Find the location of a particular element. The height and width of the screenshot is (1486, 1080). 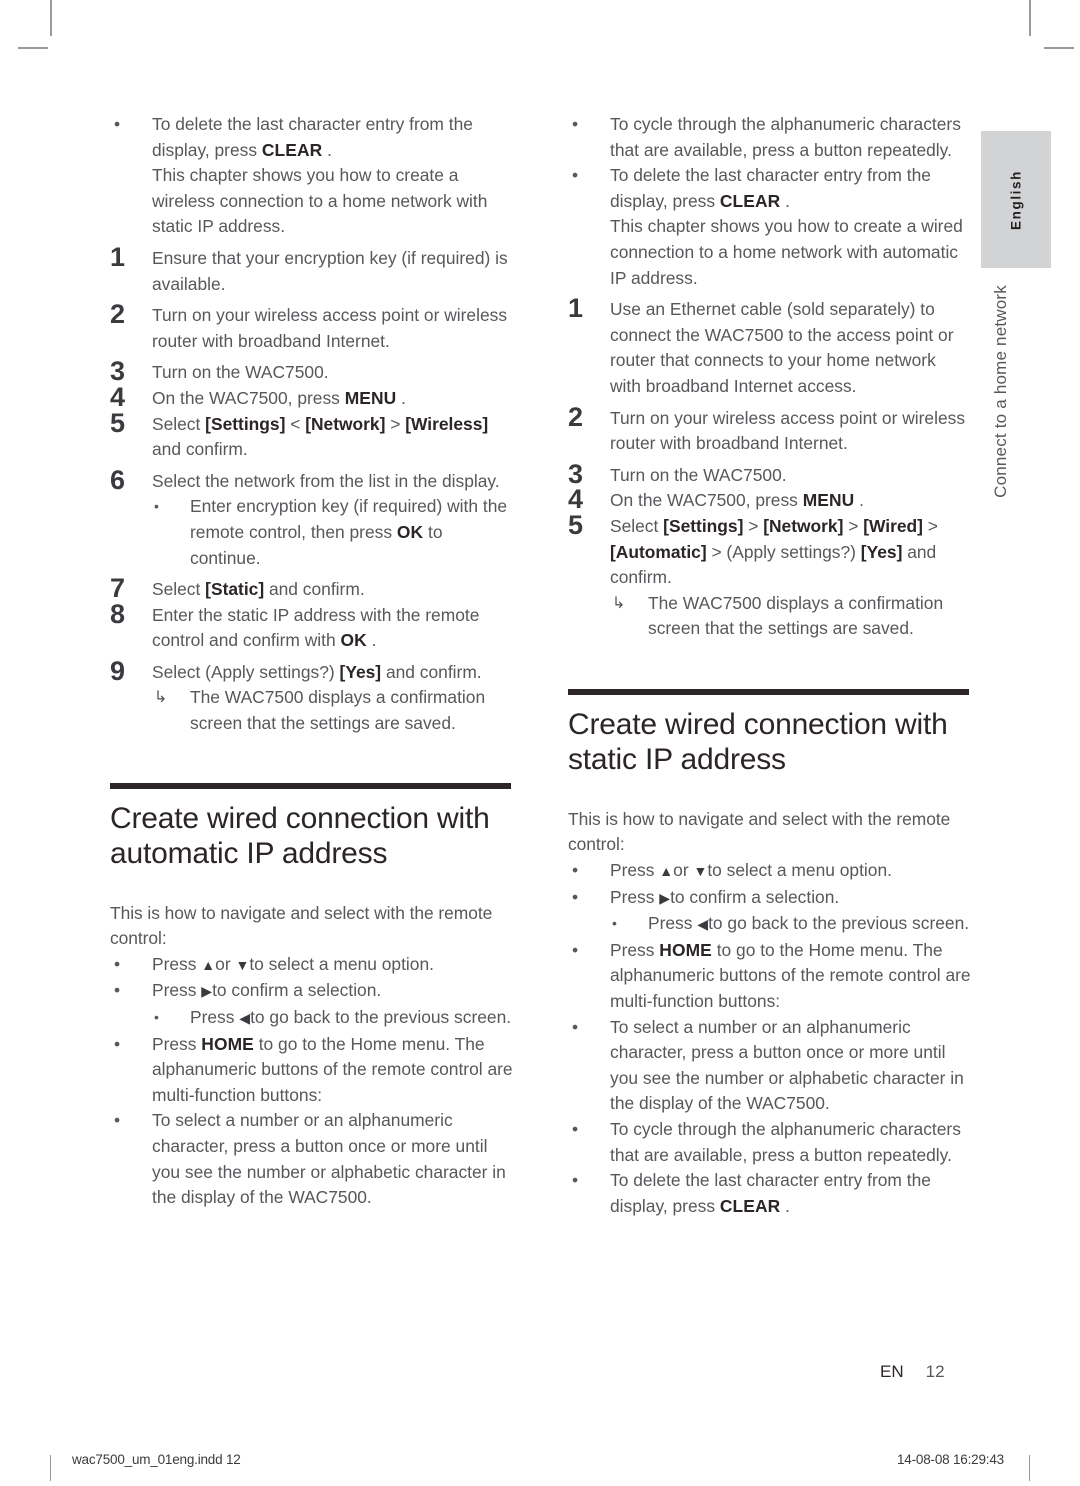

printer-timestamp: 14-08-08 16:29:43 is located at coordinates (950, 1459).